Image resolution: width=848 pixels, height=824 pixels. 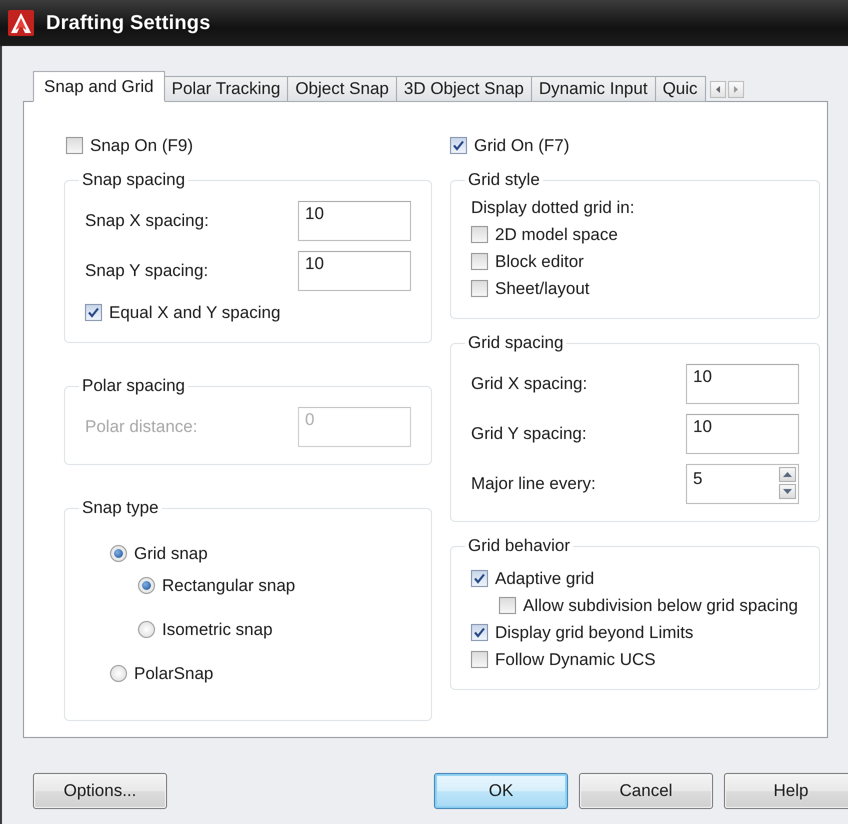 I want to click on tab: Snap and Grid, so click(x=99, y=86).